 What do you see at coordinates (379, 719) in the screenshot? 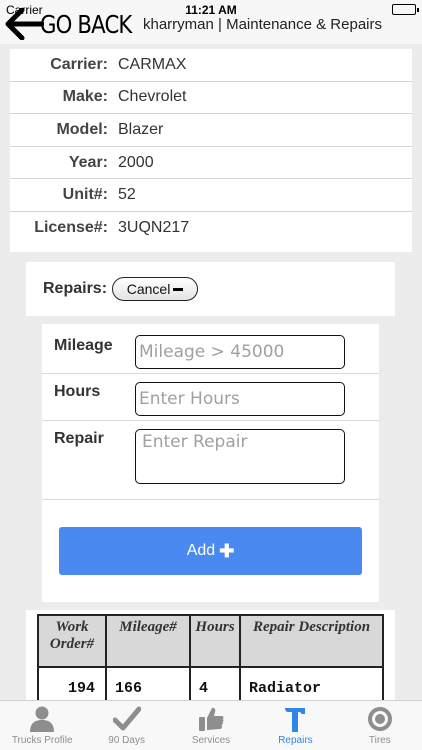
I see `tire-icon` at bounding box center [379, 719].